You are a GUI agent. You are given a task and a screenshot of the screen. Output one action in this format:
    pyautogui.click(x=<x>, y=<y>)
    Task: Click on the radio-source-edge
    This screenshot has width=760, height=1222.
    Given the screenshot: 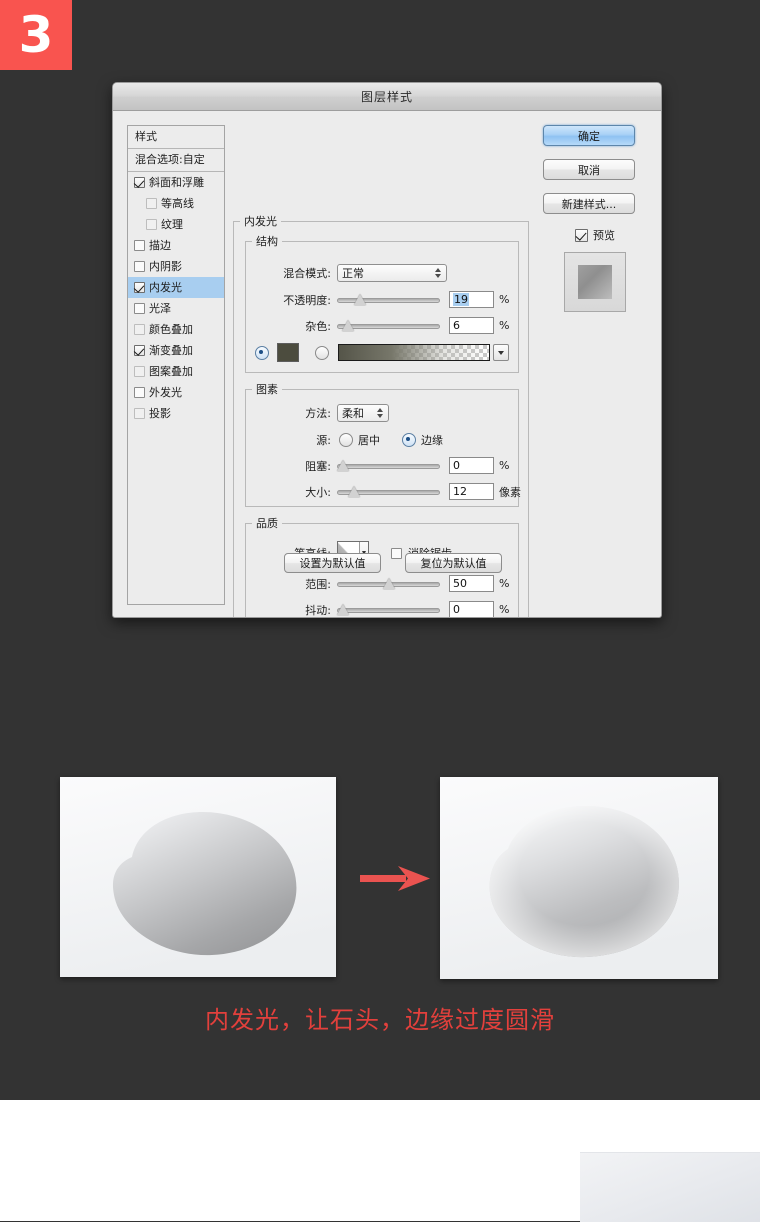 What is the action you would take?
    pyautogui.click(x=409, y=440)
    